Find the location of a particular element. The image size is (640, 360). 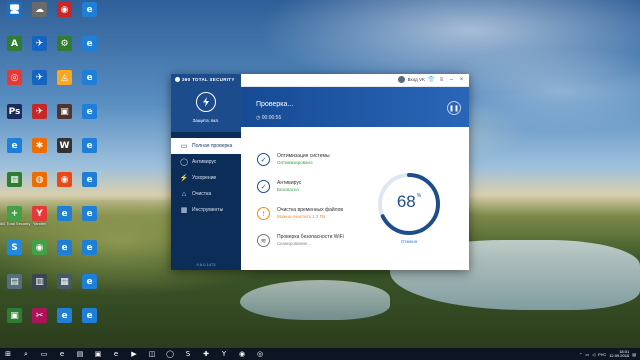

desktop-icon: ▤ is located at coordinates (14, 289).